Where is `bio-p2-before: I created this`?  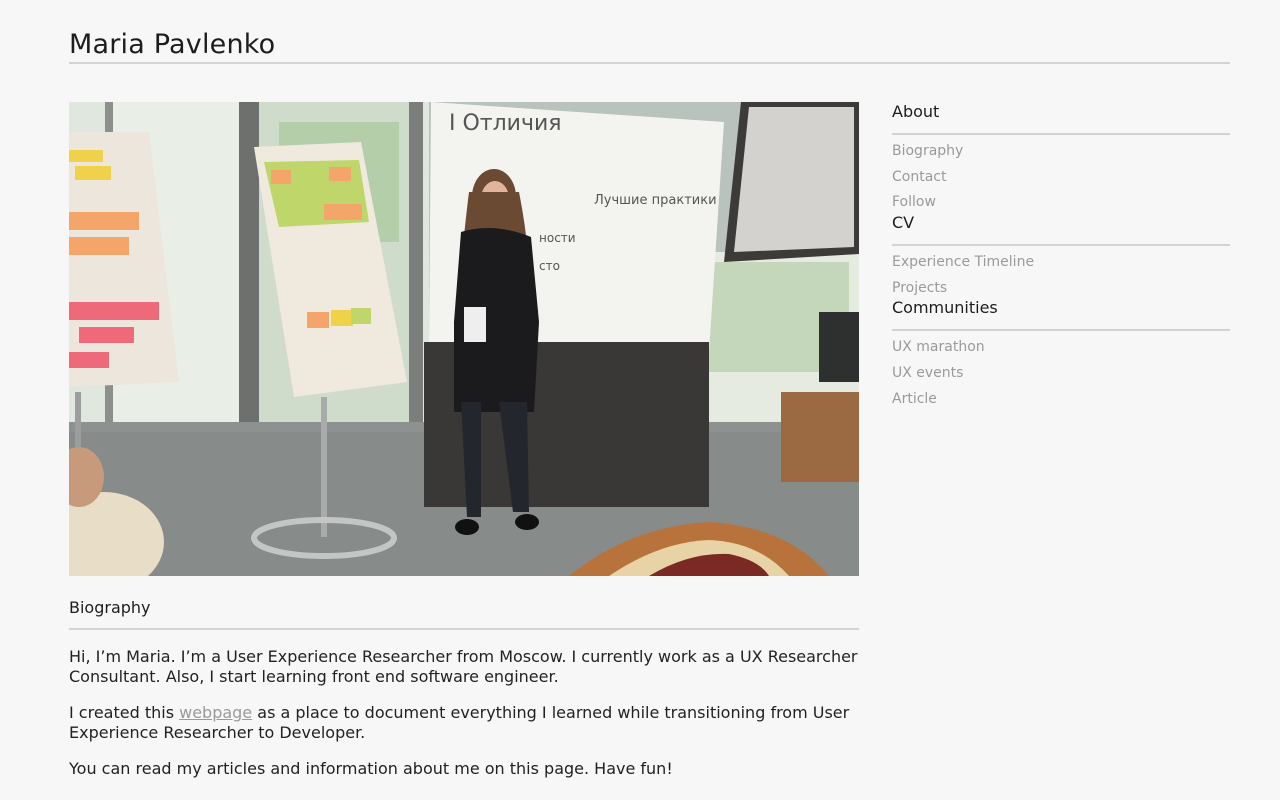 bio-p2-before: I created this is located at coordinates (124, 712).